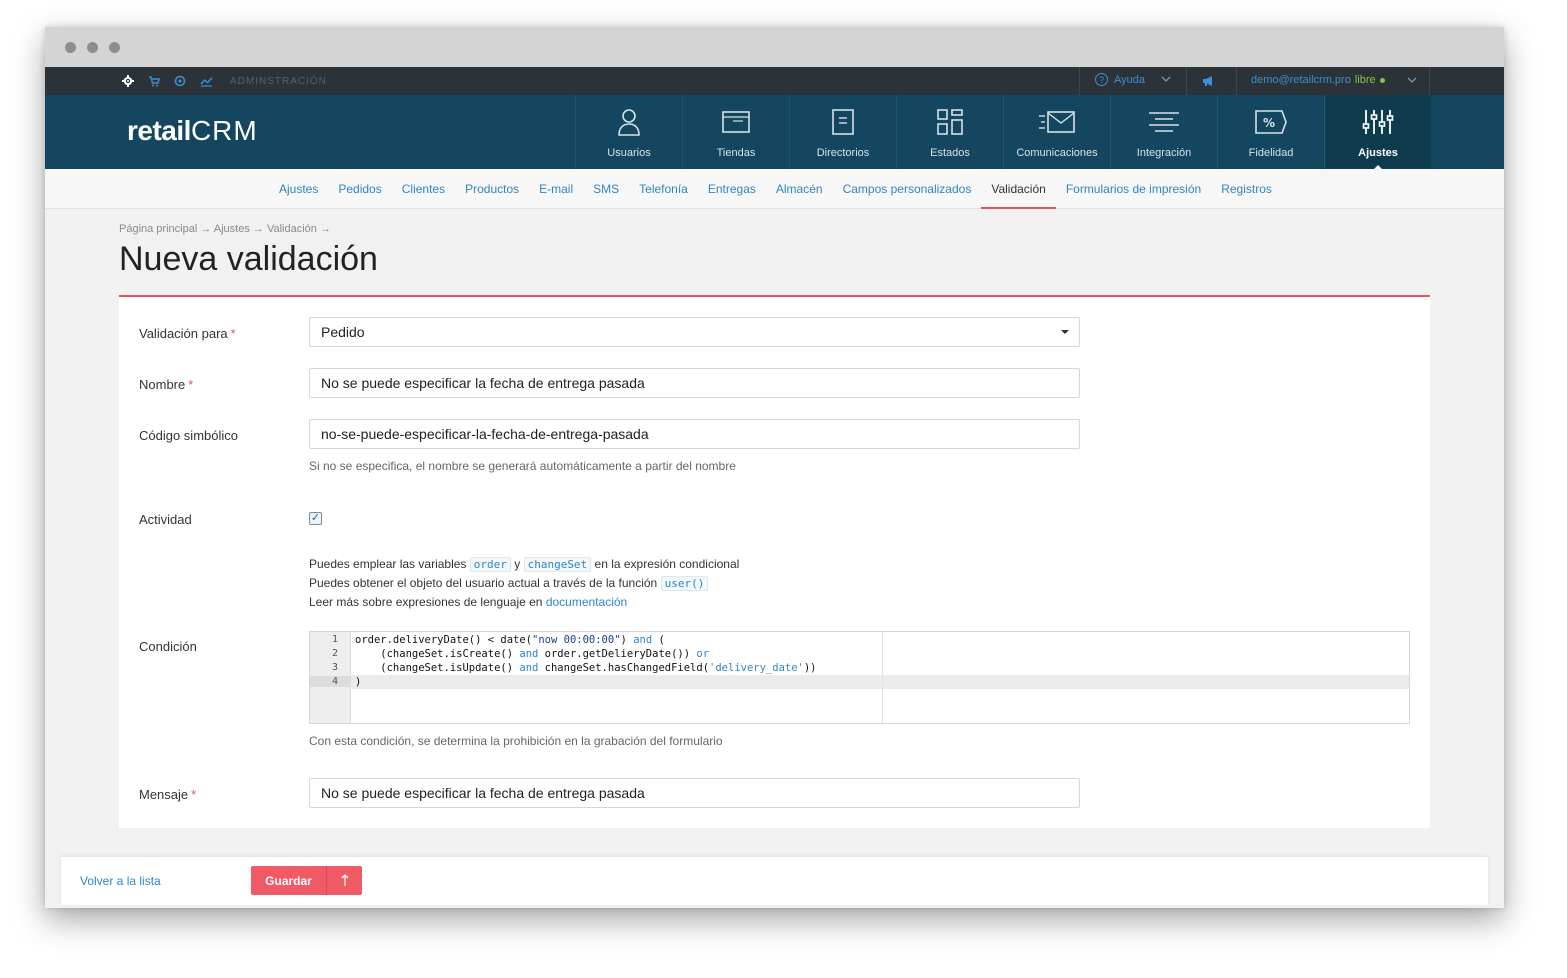  What do you see at coordinates (1378, 153) in the screenshot?
I see `nav-label: Ajustes` at bounding box center [1378, 153].